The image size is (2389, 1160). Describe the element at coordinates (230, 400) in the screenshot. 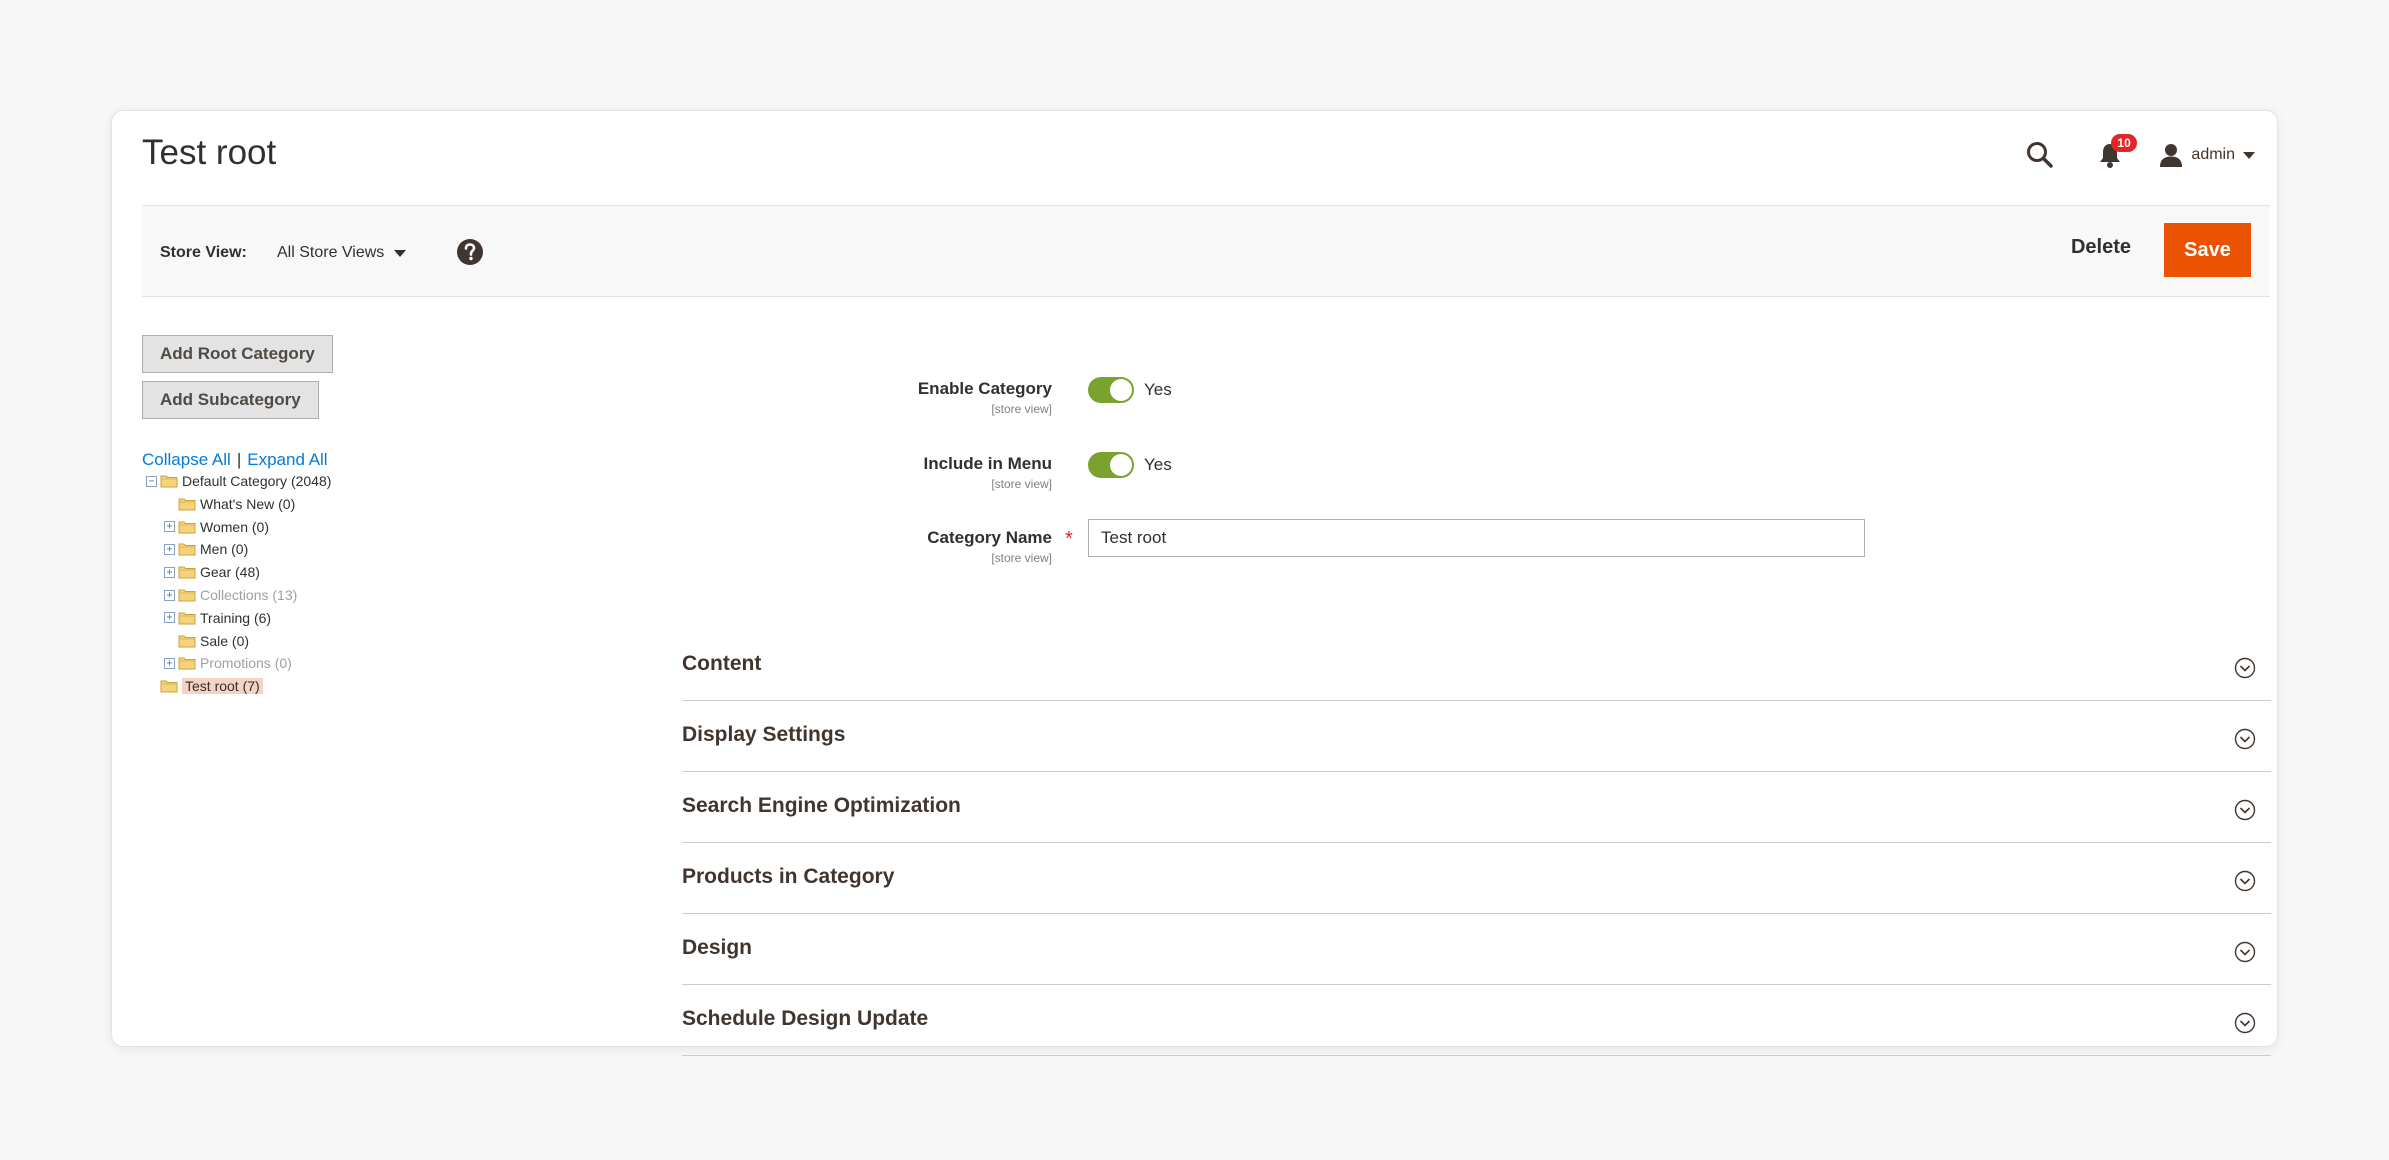

I see `add-subcategory-button: Add Subcategory` at that location.